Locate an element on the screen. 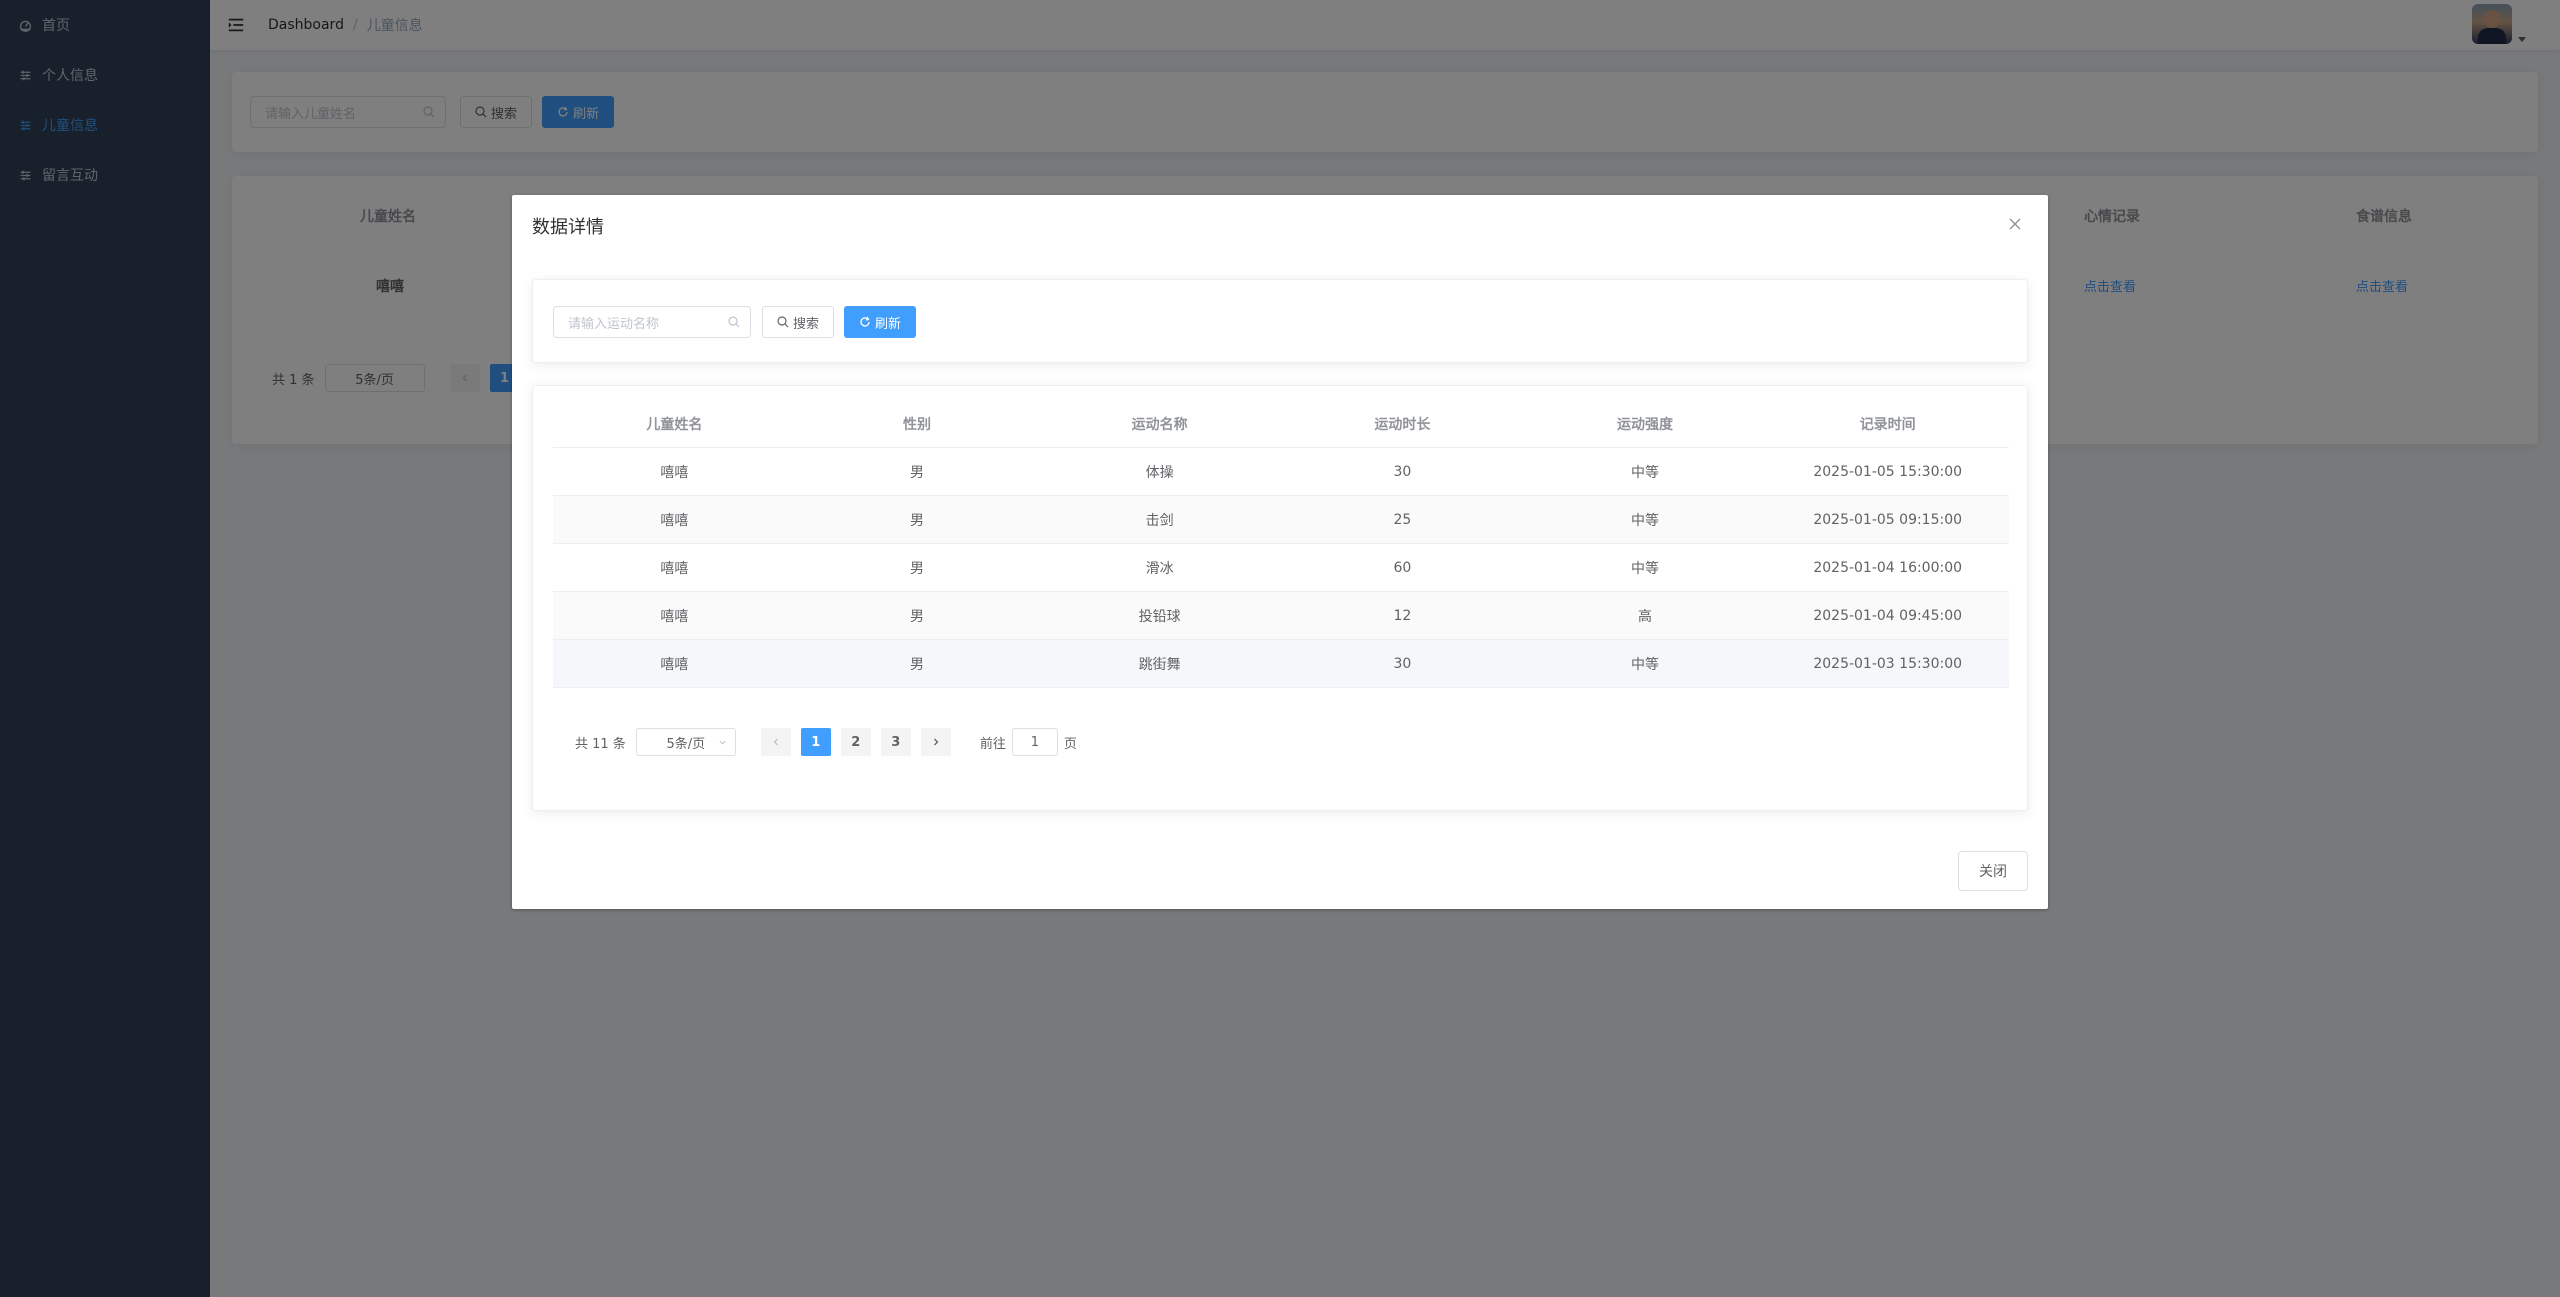  table-header-cell: 运动强度 is located at coordinates (1645, 424).